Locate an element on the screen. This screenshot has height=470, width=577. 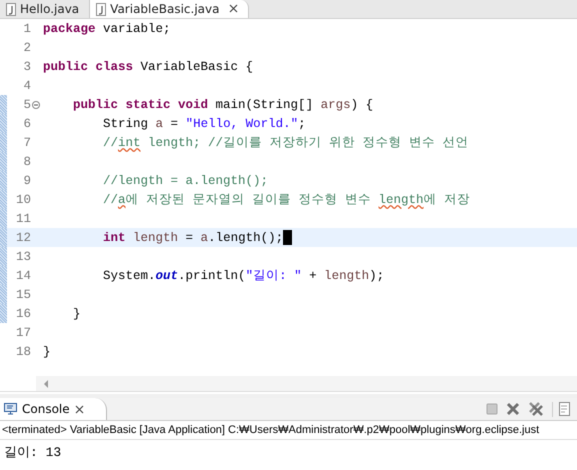
code-line: //a에 저장된 문자열의 길이를 정수형 변수 length에 저장 is located at coordinates (286, 200).